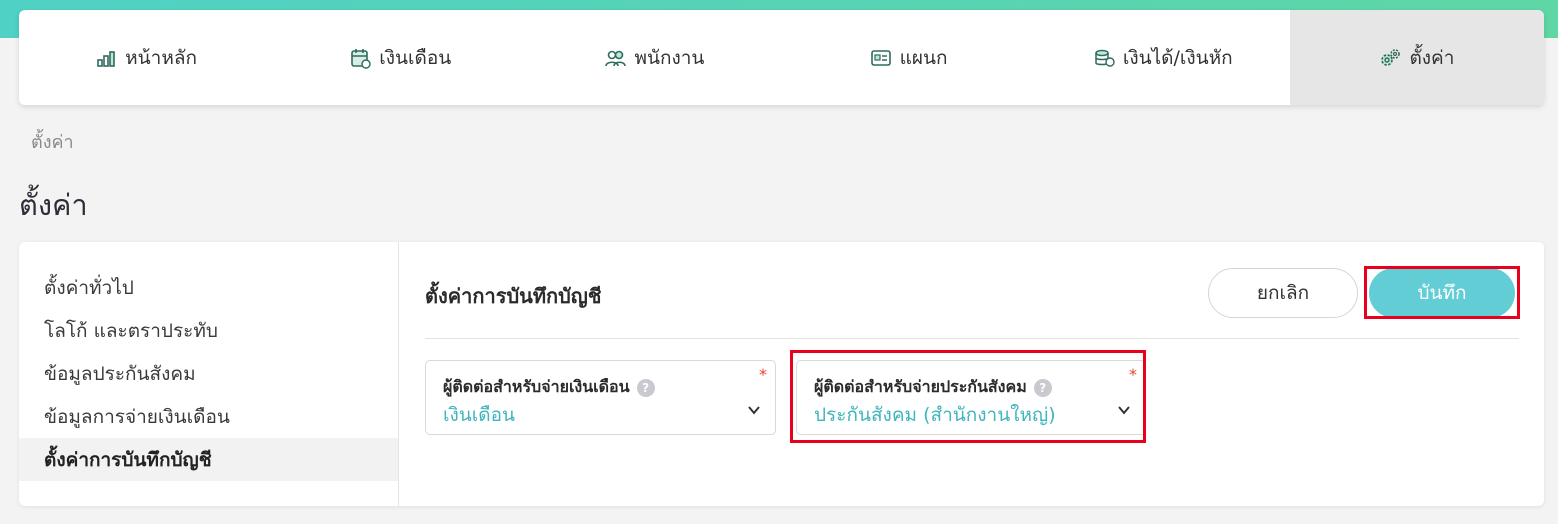  Describe the element at coordinates (923, 57) in the screenshot. I see `nav-item-label: แผนก` at that location.